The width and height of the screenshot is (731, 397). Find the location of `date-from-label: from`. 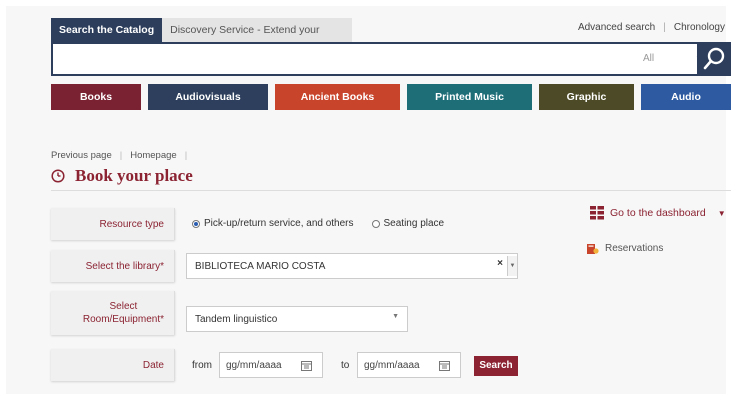

date-from-label: from is located at coordinates (202, 365).